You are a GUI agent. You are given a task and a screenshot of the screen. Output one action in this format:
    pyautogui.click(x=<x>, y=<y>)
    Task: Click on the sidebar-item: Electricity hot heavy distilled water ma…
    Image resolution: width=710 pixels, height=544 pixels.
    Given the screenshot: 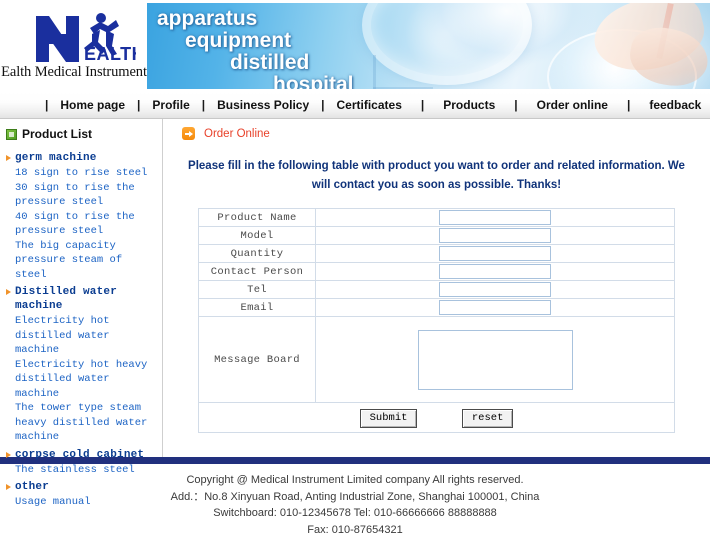 What is the action you would take?
    pyautogui.click(x=81, y=380)
    